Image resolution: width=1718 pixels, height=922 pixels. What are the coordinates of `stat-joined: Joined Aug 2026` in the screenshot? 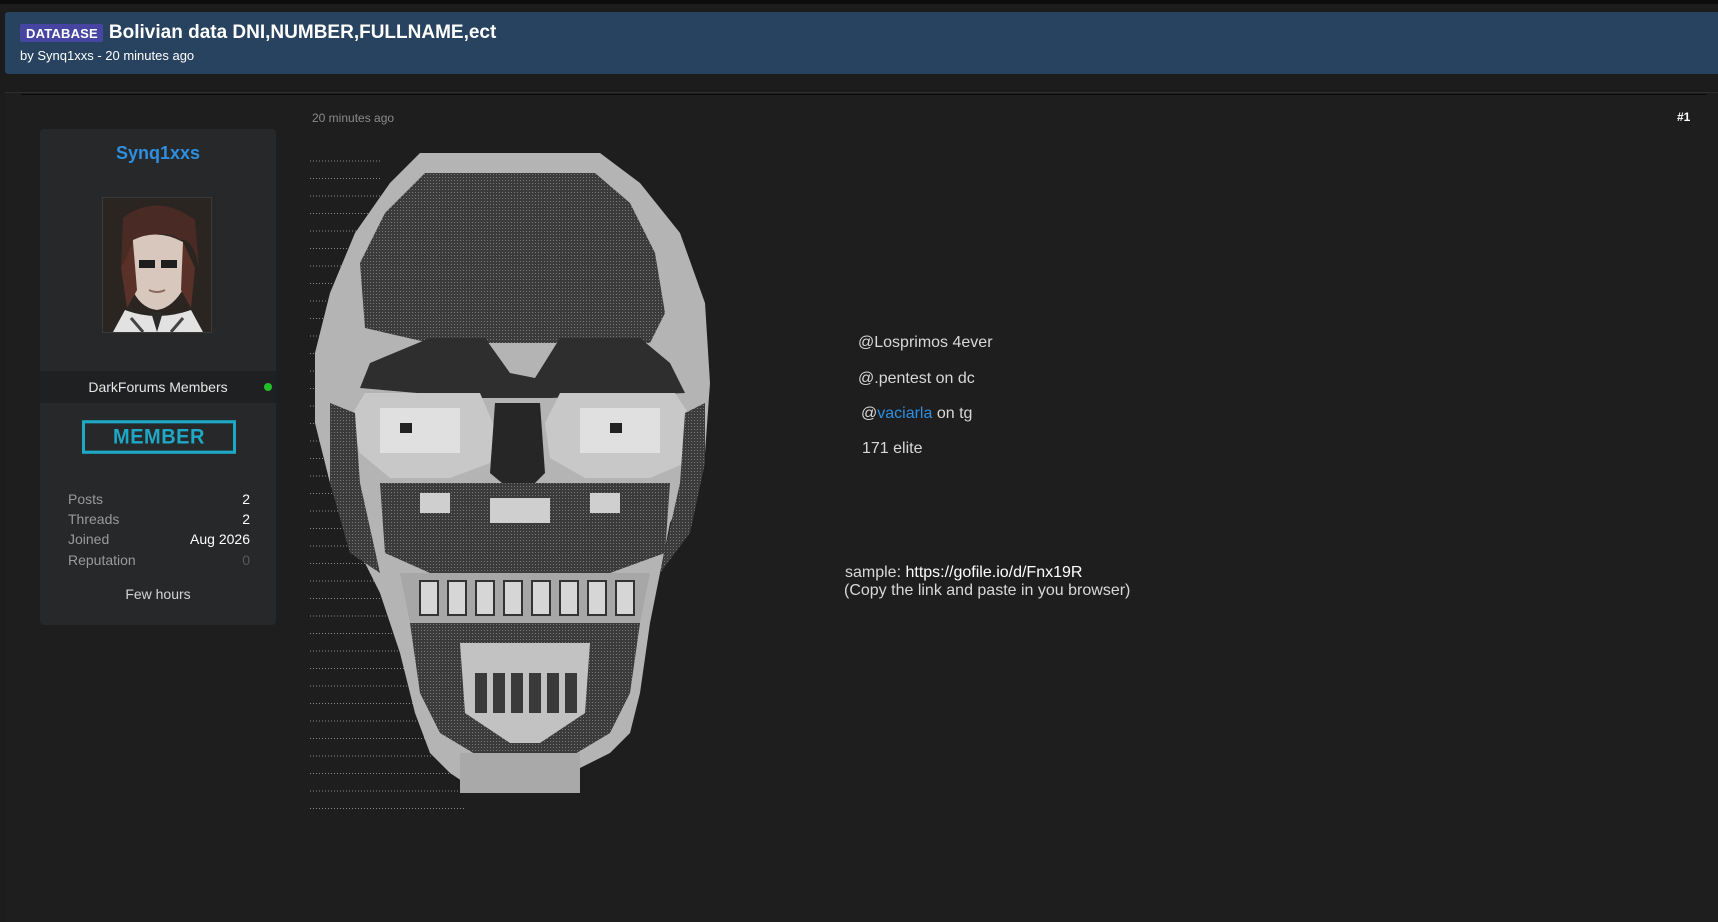 It's located at (159, 541).